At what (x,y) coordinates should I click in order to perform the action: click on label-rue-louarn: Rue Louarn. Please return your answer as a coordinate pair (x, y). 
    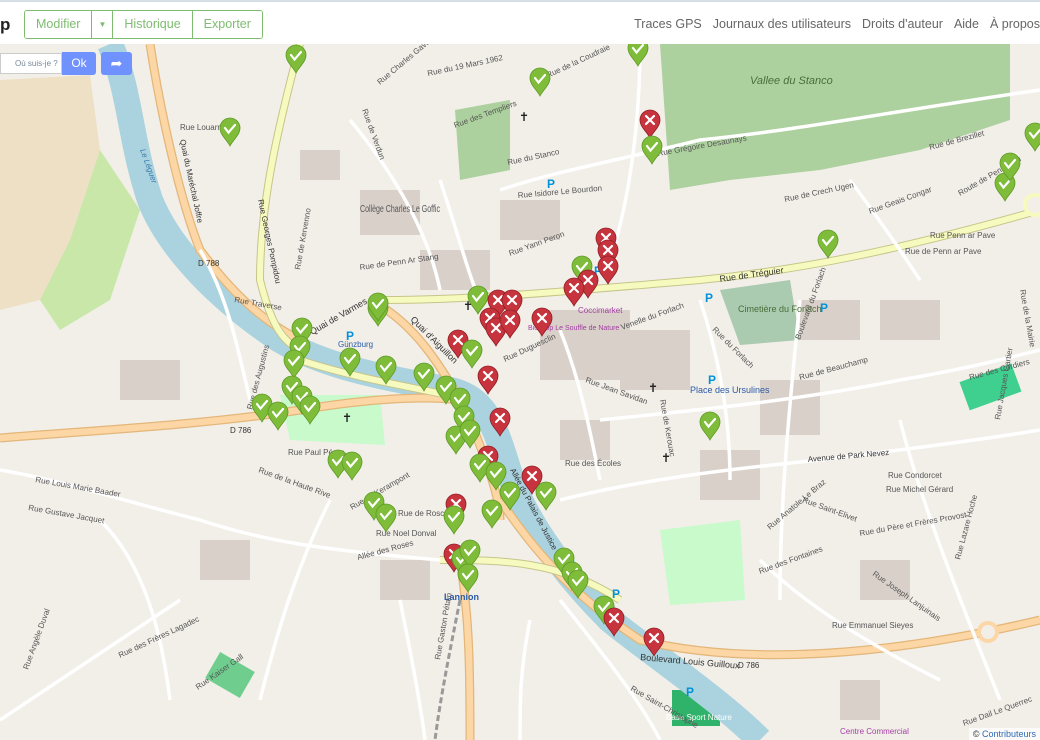
    Looking at the image, I should click on (201, 127).